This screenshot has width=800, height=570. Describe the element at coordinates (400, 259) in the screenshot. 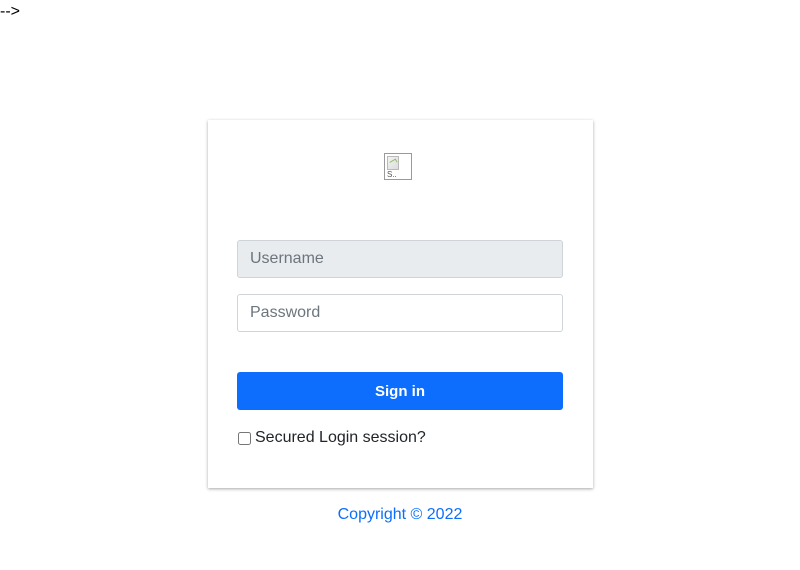

I see `username-input` at that location.